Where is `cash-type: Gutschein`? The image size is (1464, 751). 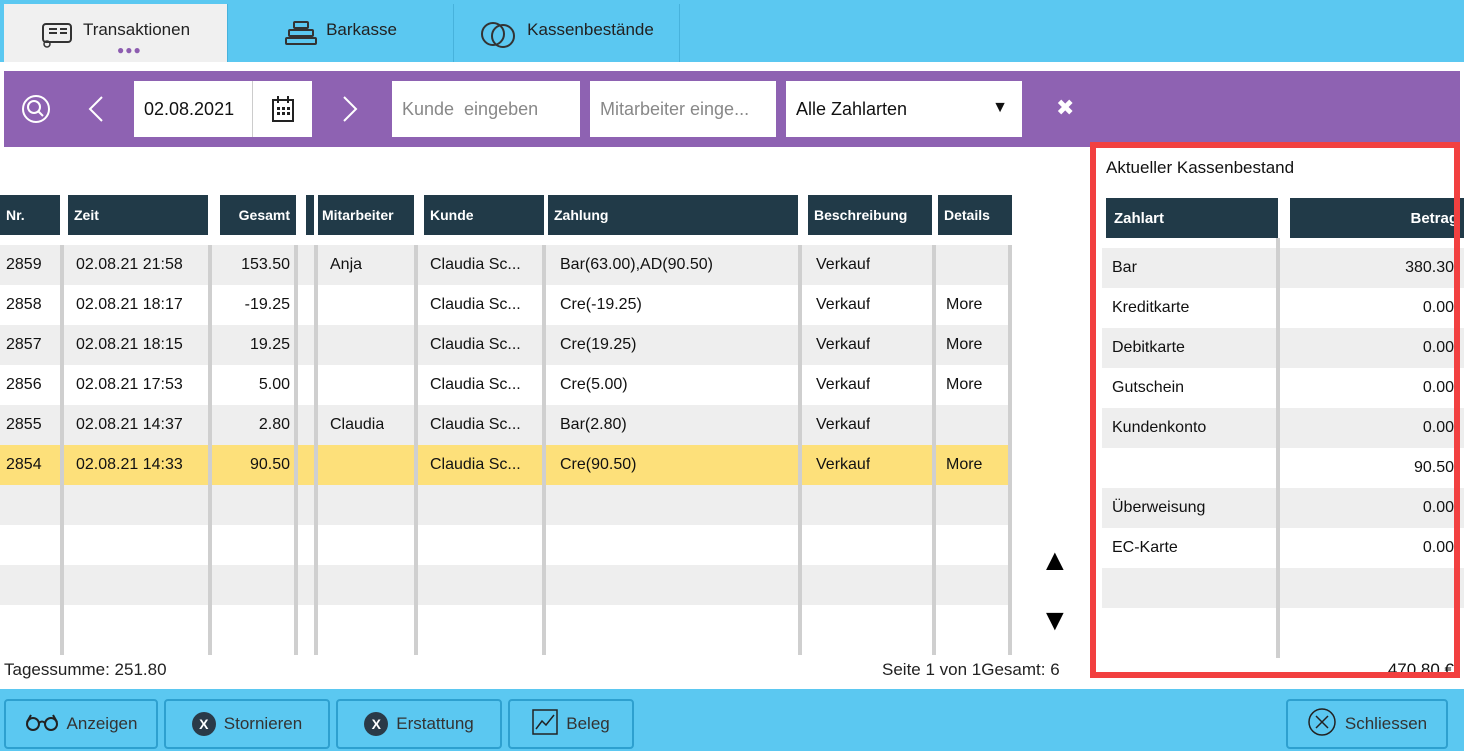
cash-type: Gutschein is located at coordinates (1148, 387).